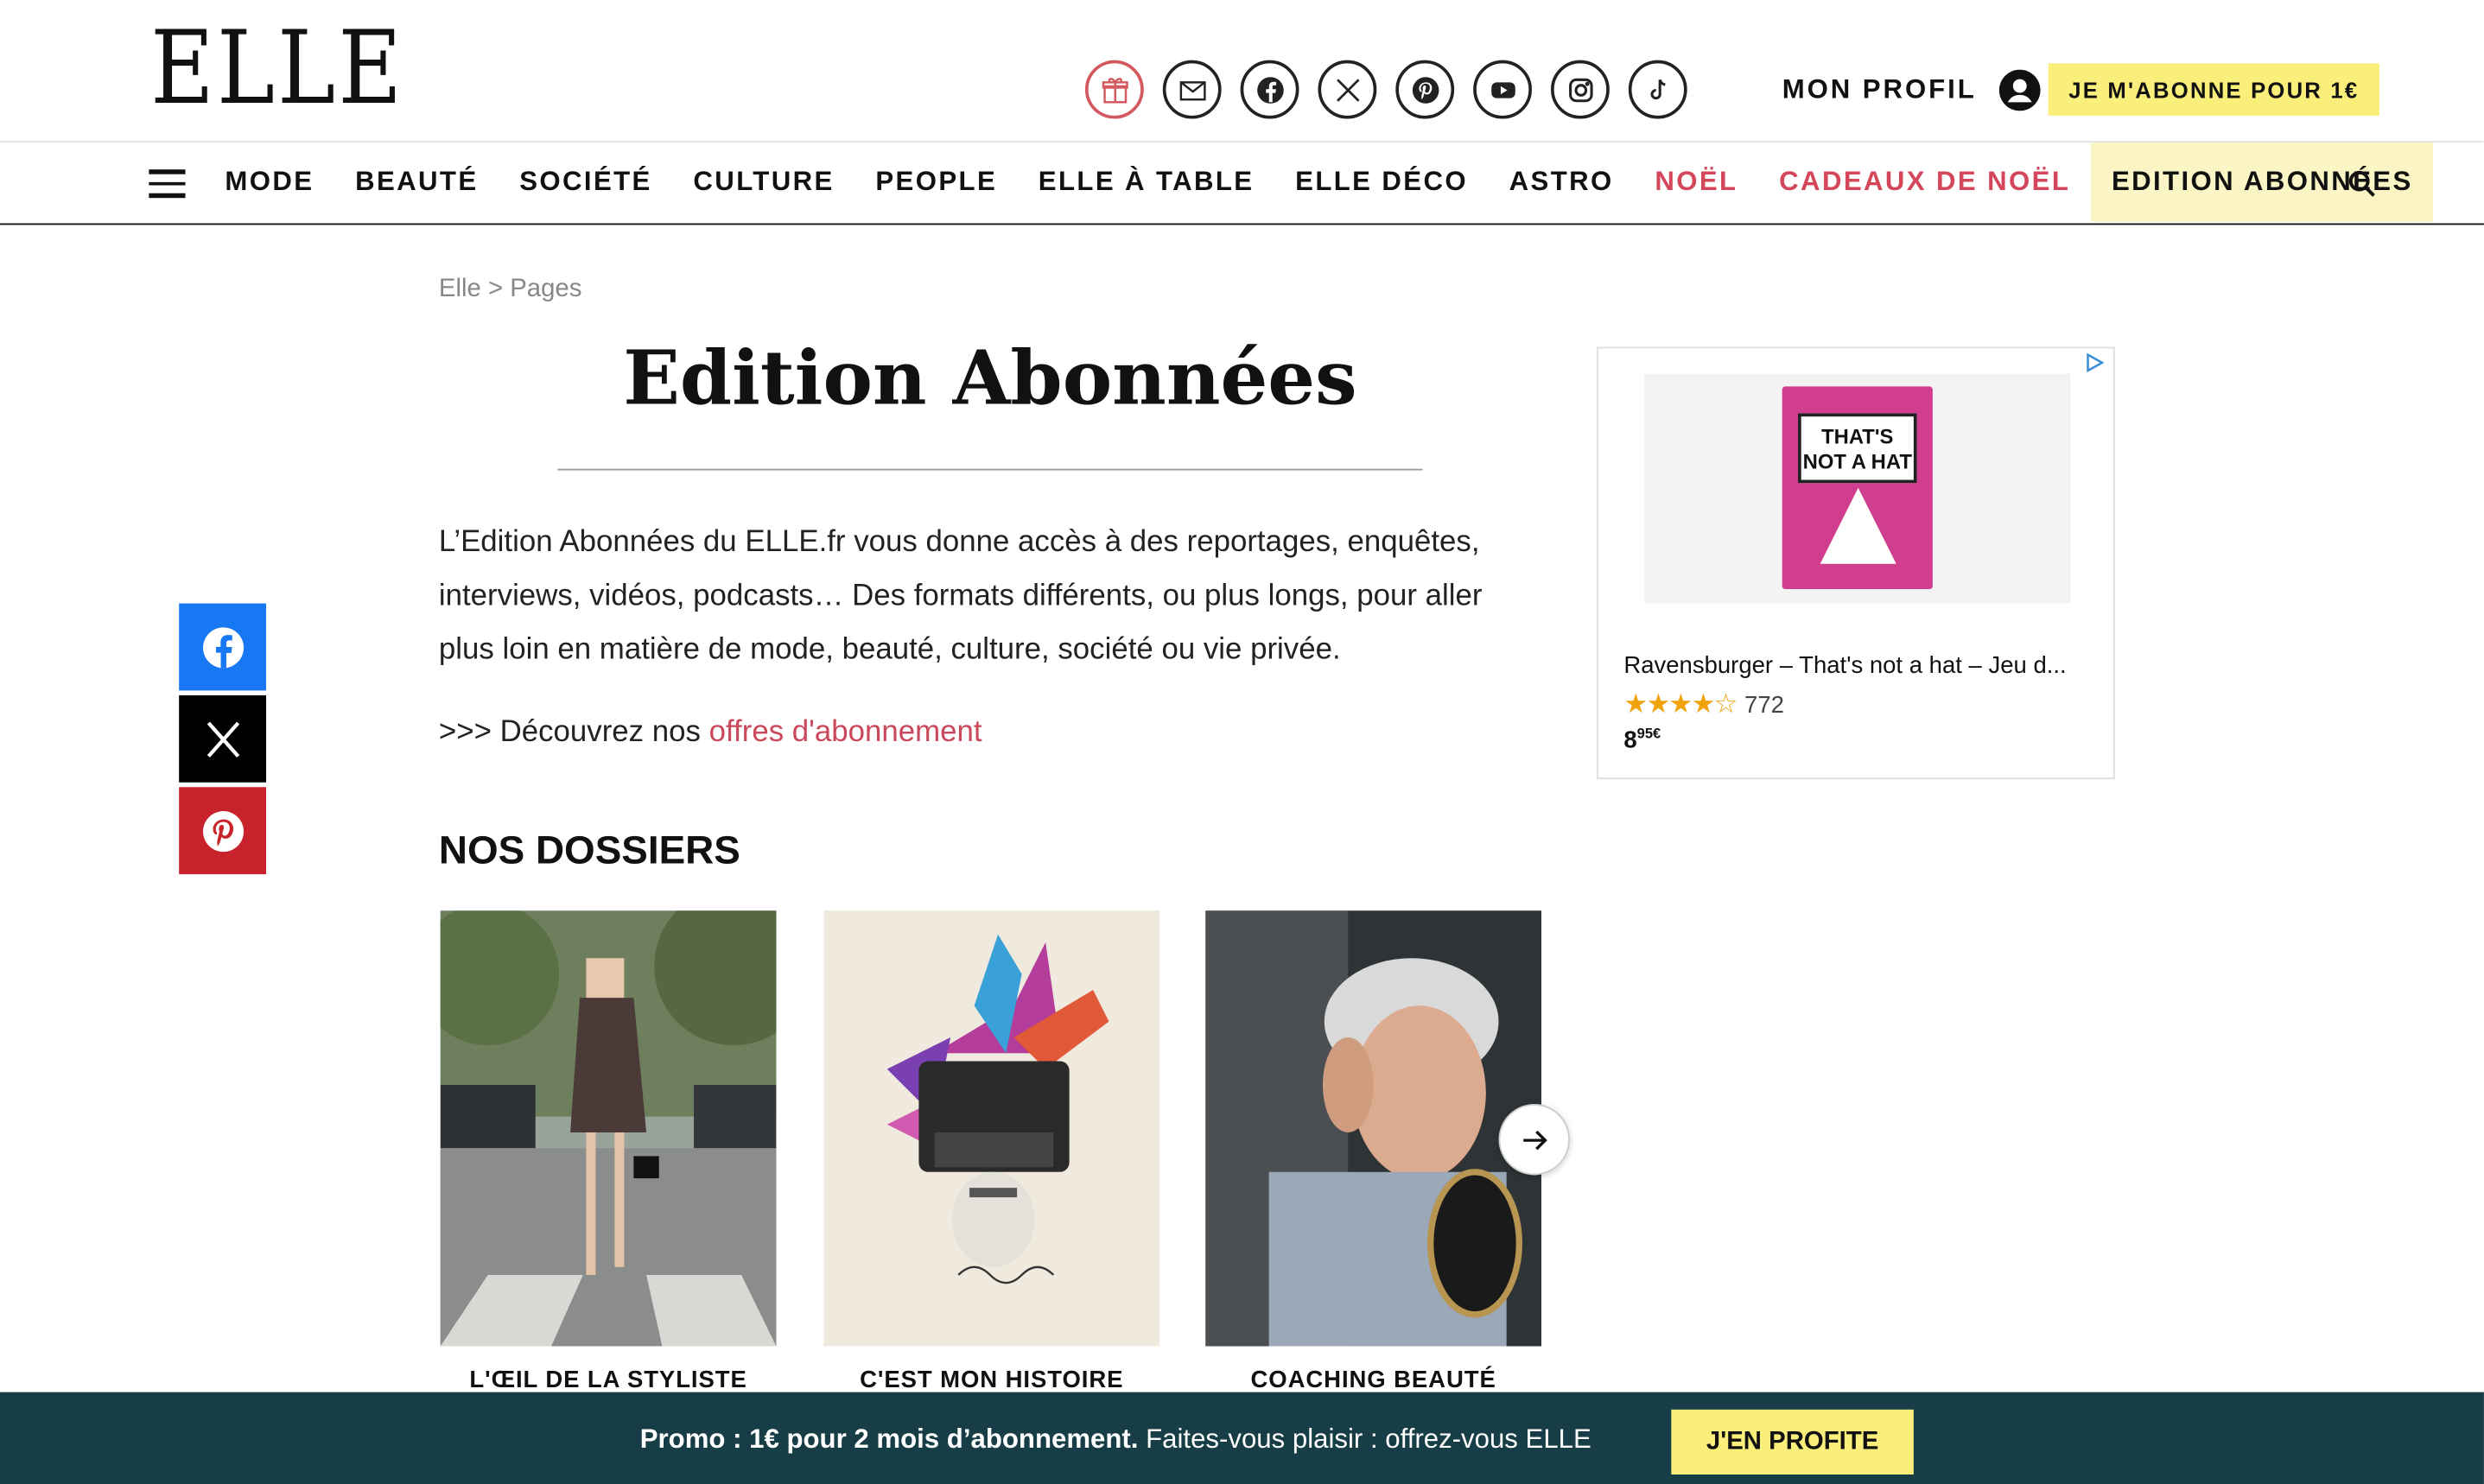  What do you see at coordinates (2019, 90) in the screenshot?
I see `user-avatar-icon` at bounding box center [2019, 90].